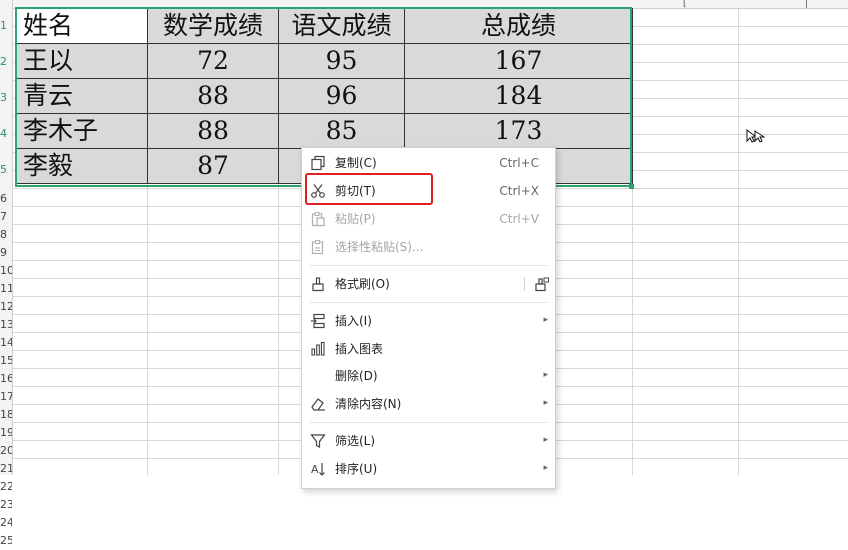  I want to click on row-number: 18, so click(6, 415).